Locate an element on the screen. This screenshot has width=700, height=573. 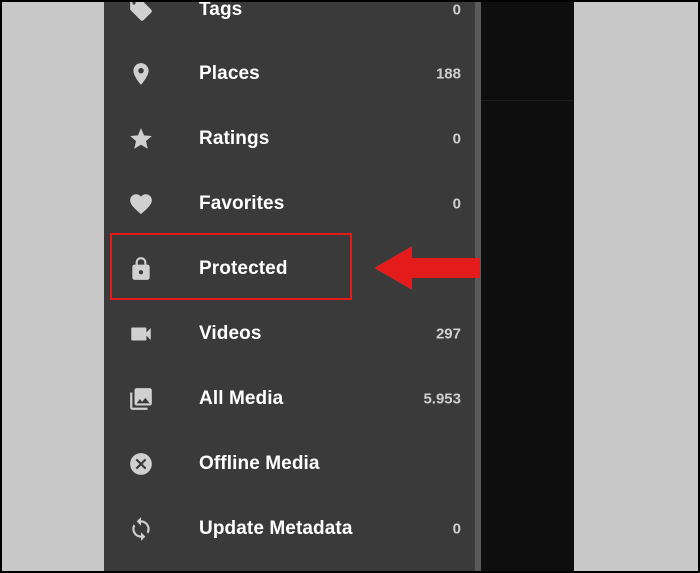
drawer-item-count: 297 is located at coordinates (448, 333).